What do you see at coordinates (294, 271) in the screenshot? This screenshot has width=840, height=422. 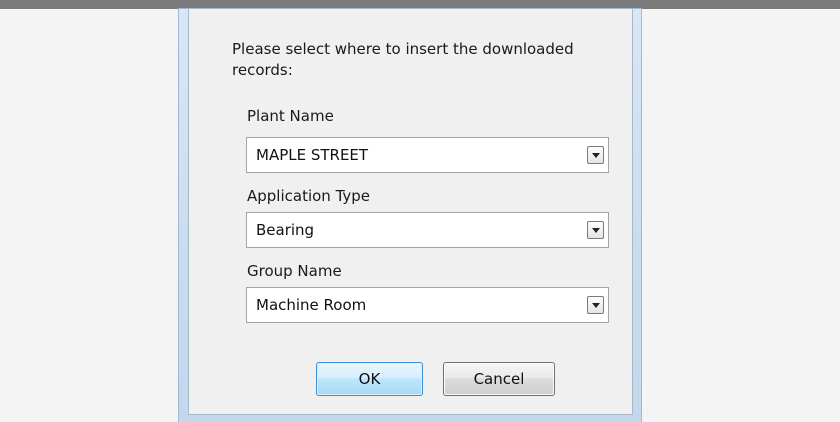 I see `group-name-label: Group Name` at bounding box center [294, 271].